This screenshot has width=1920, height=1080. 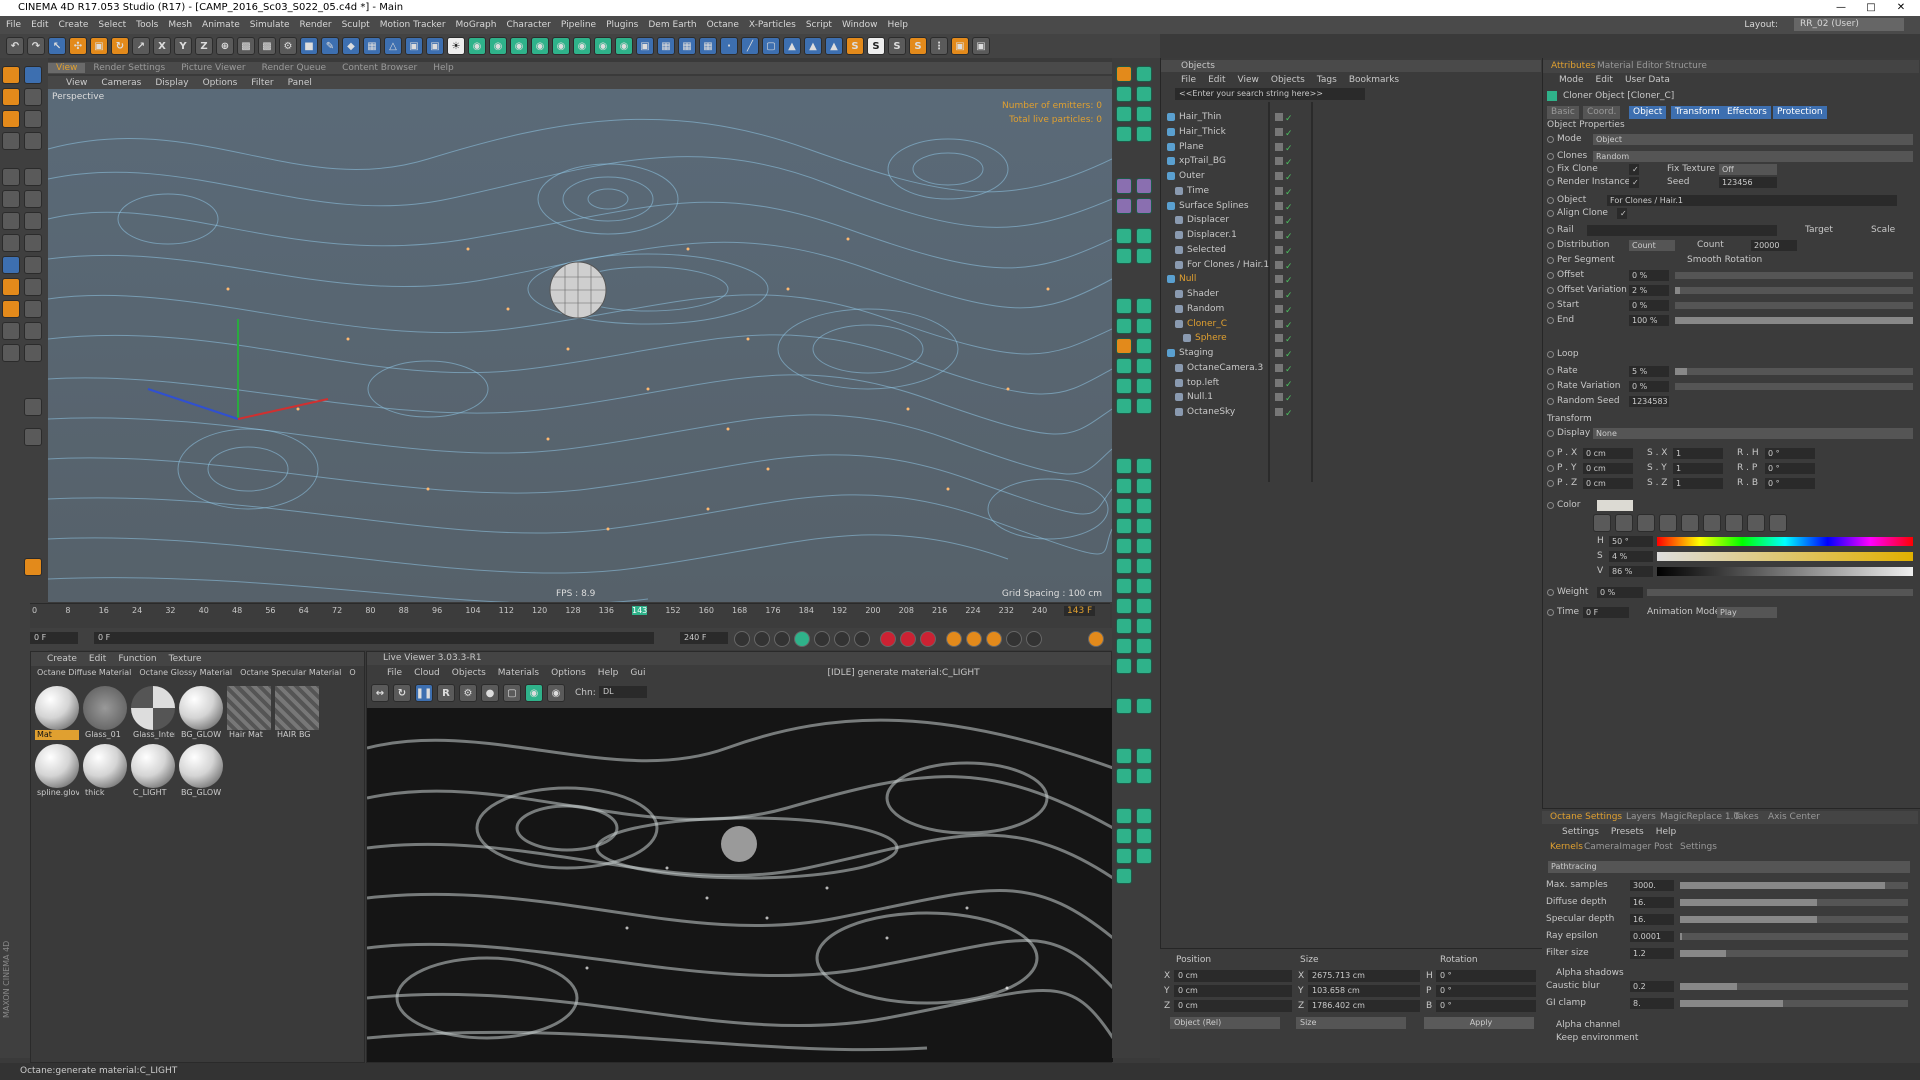 I want to click on spectrum-icon, so click(x=1624, y=523).